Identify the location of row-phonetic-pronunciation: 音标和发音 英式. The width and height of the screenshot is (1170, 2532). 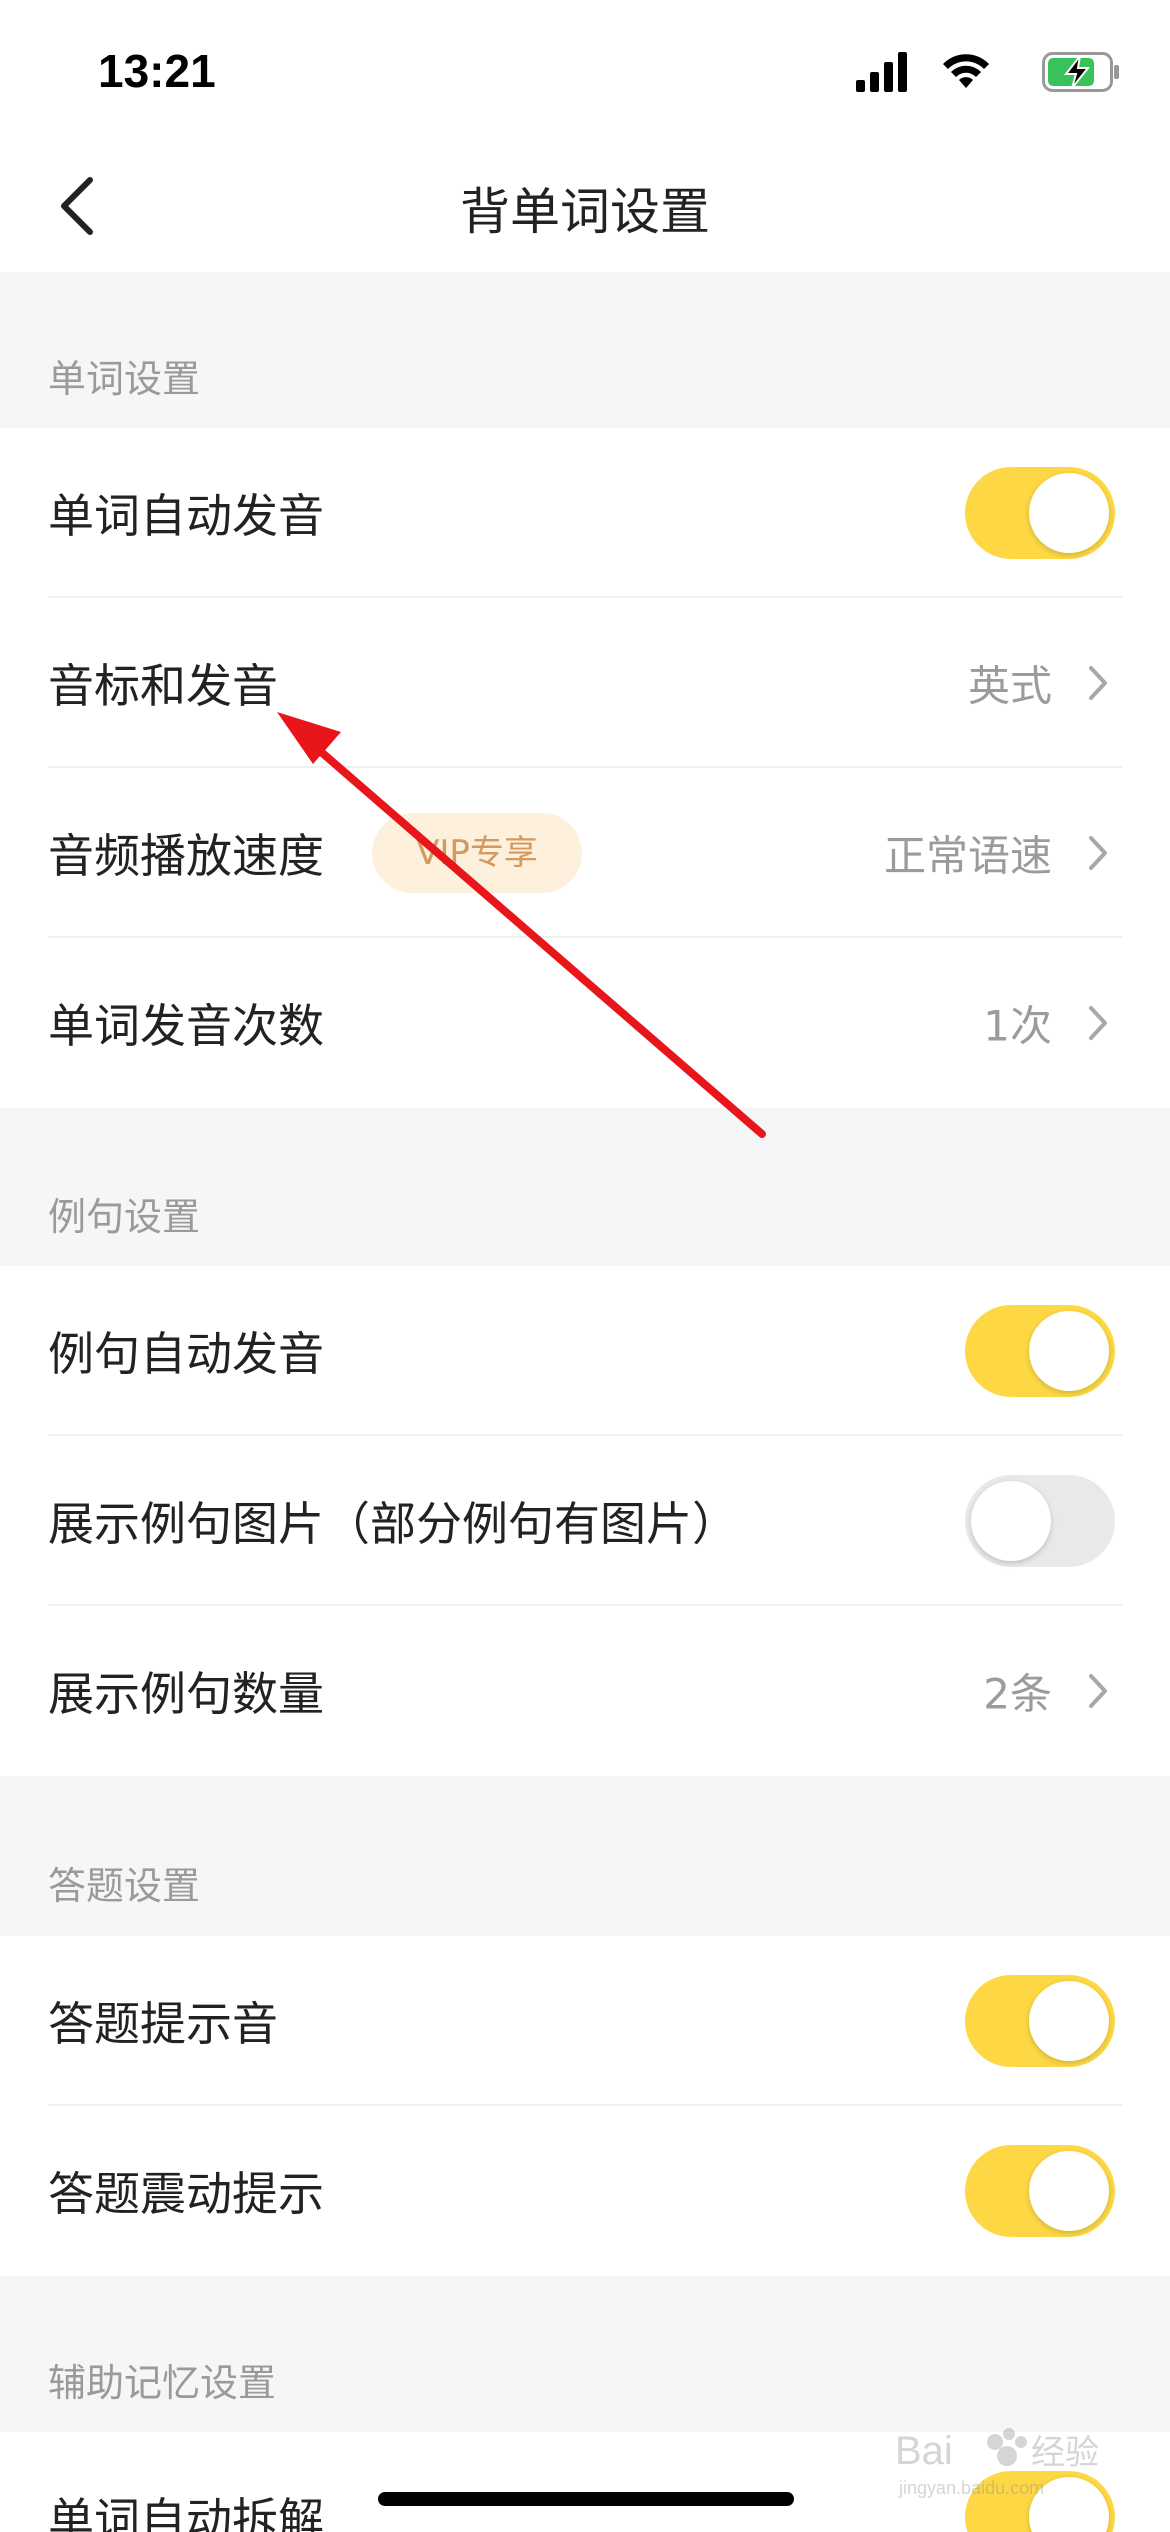
(585, 683).